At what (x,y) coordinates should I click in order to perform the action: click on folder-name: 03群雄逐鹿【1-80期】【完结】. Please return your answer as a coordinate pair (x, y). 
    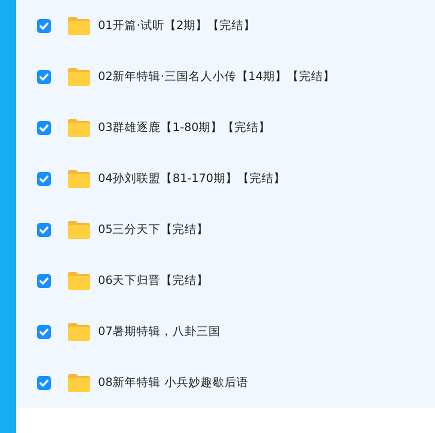
    Looking at the image, I should click on (184, 127).